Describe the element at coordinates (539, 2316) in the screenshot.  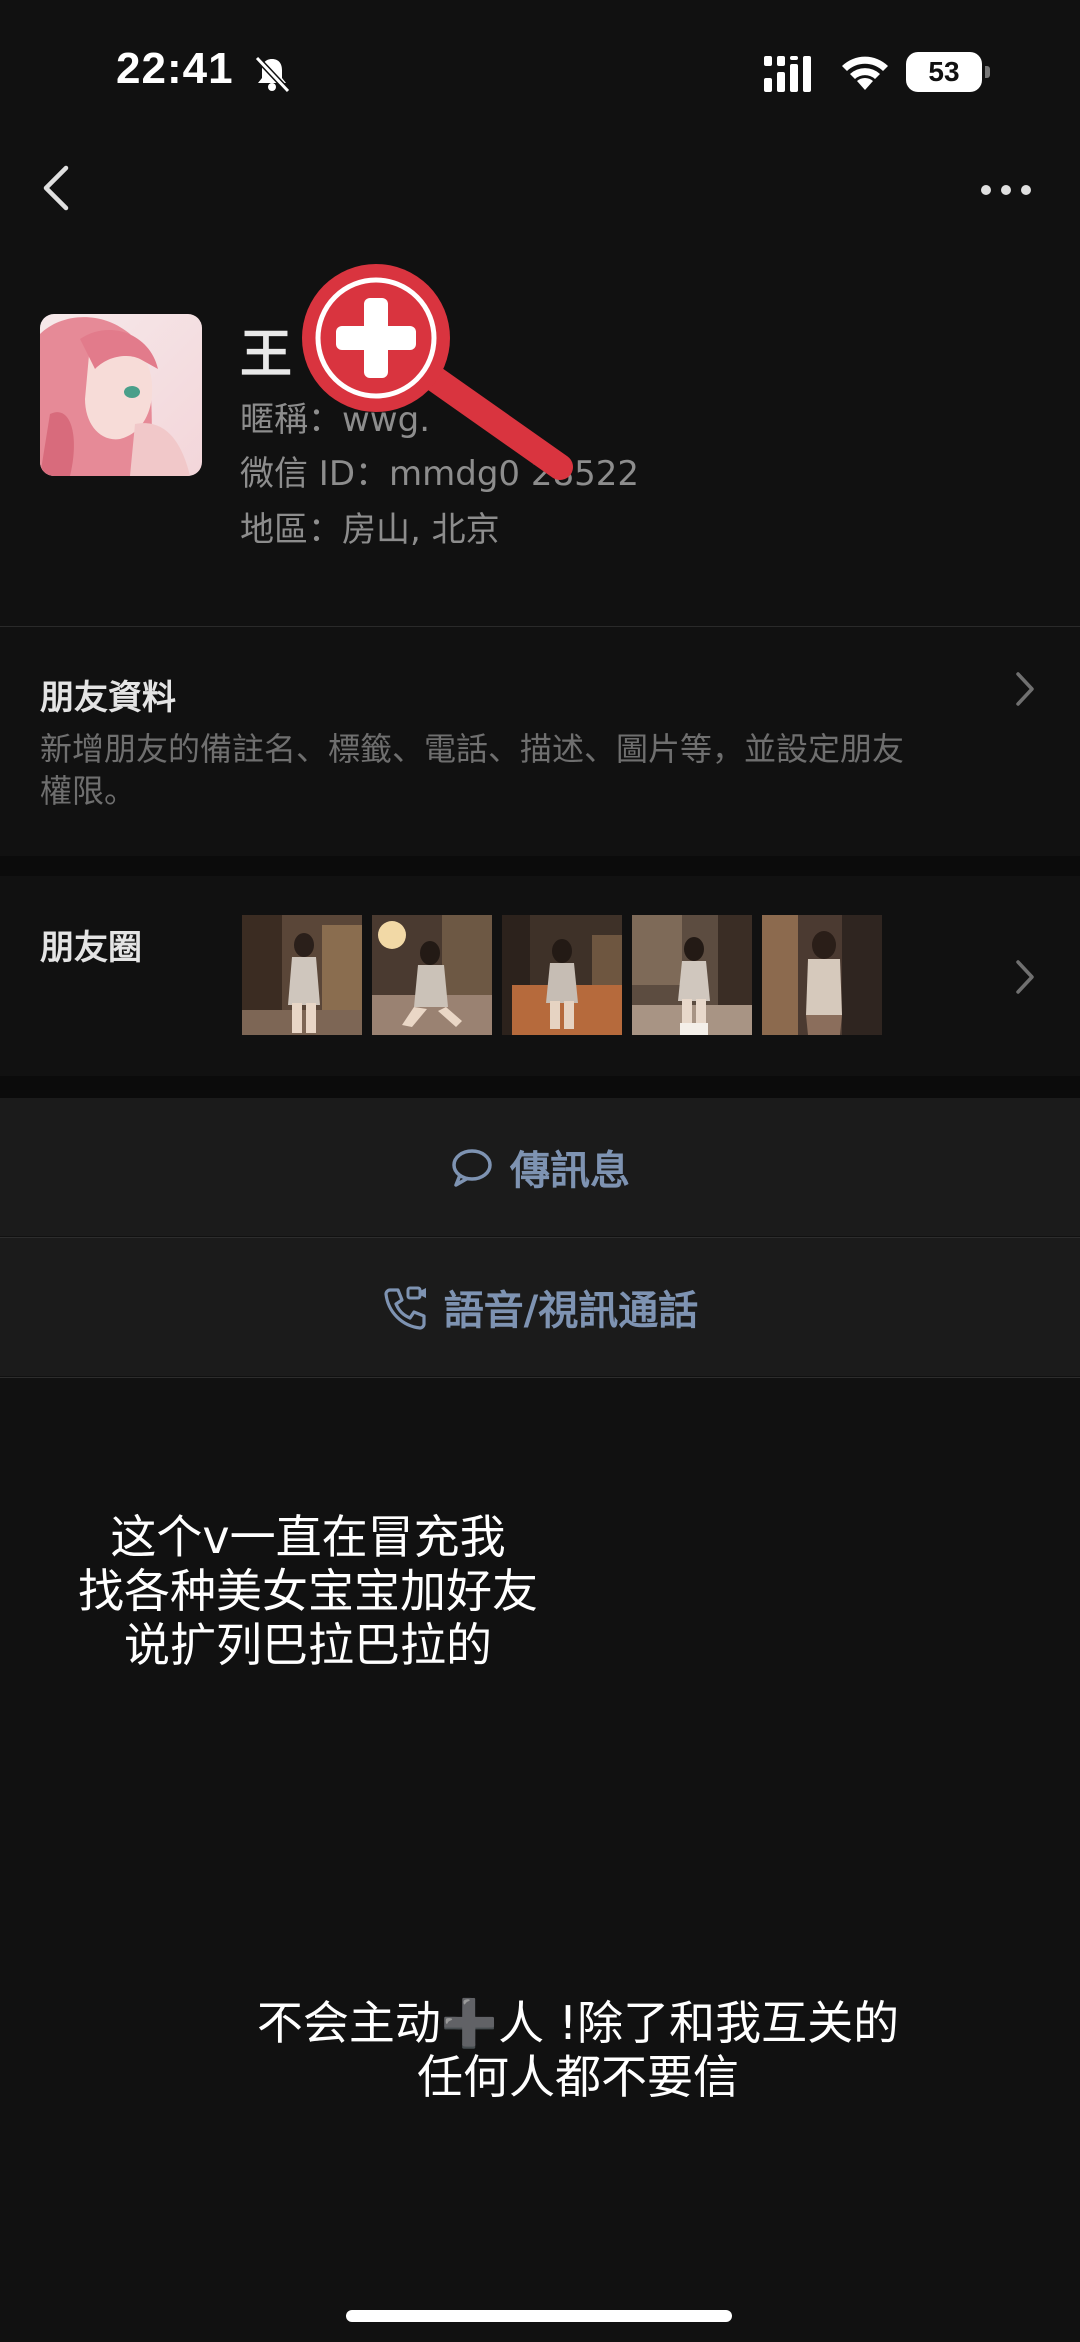
I see `home-indicator` at that location.